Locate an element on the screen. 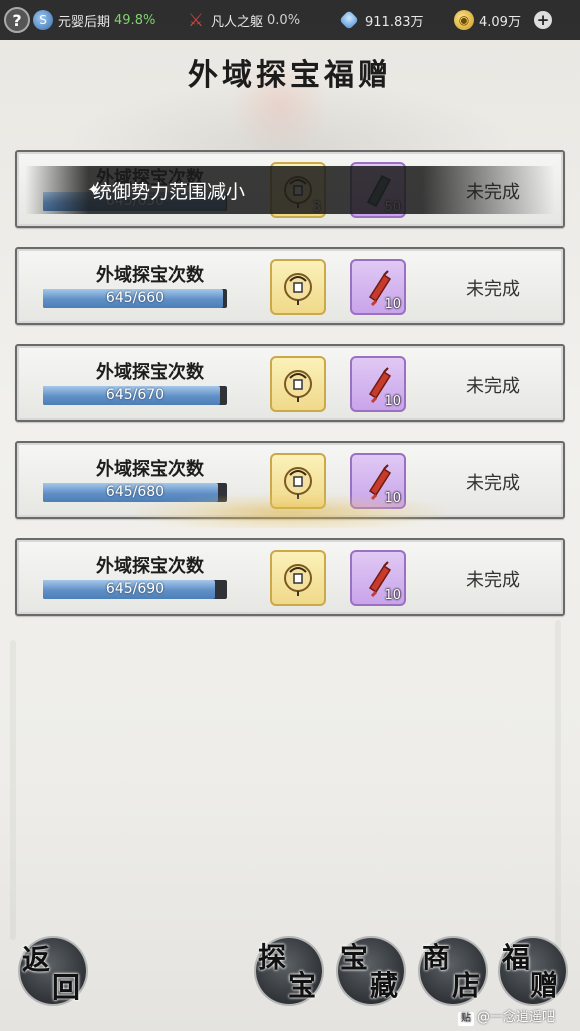 The image size is (580, 1031). treasury-tab-label: 藏 is located at coordinates (384, 985).